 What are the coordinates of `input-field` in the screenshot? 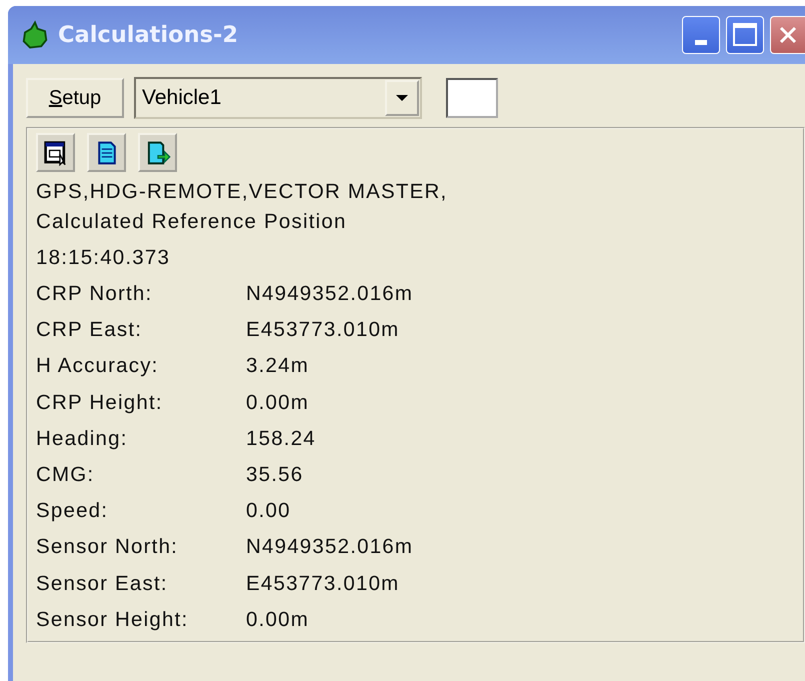 It's located at (472, 98).